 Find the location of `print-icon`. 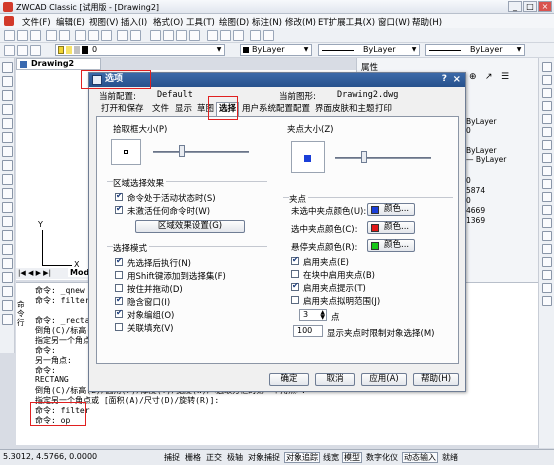

print-icon is located at coordinates (51, 35).